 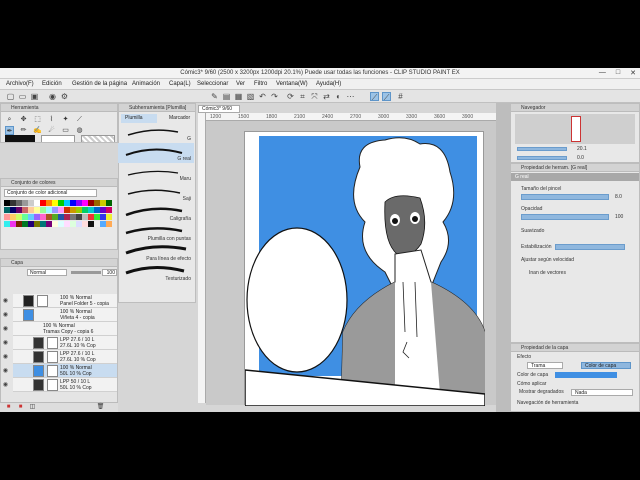 I want to click on pencil-tool-icon: ✏, so click(x=23, y=130).